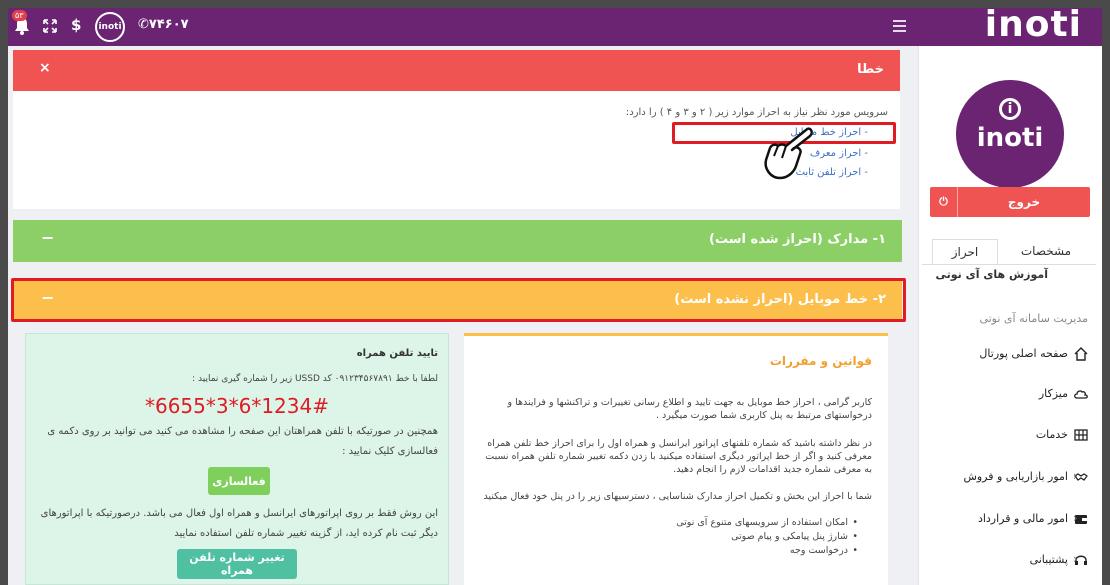  What do you see at coordinates (19, 15) in the screenshot?
I see `notification-badge: ۵۳` at bounding box center [19, 15].